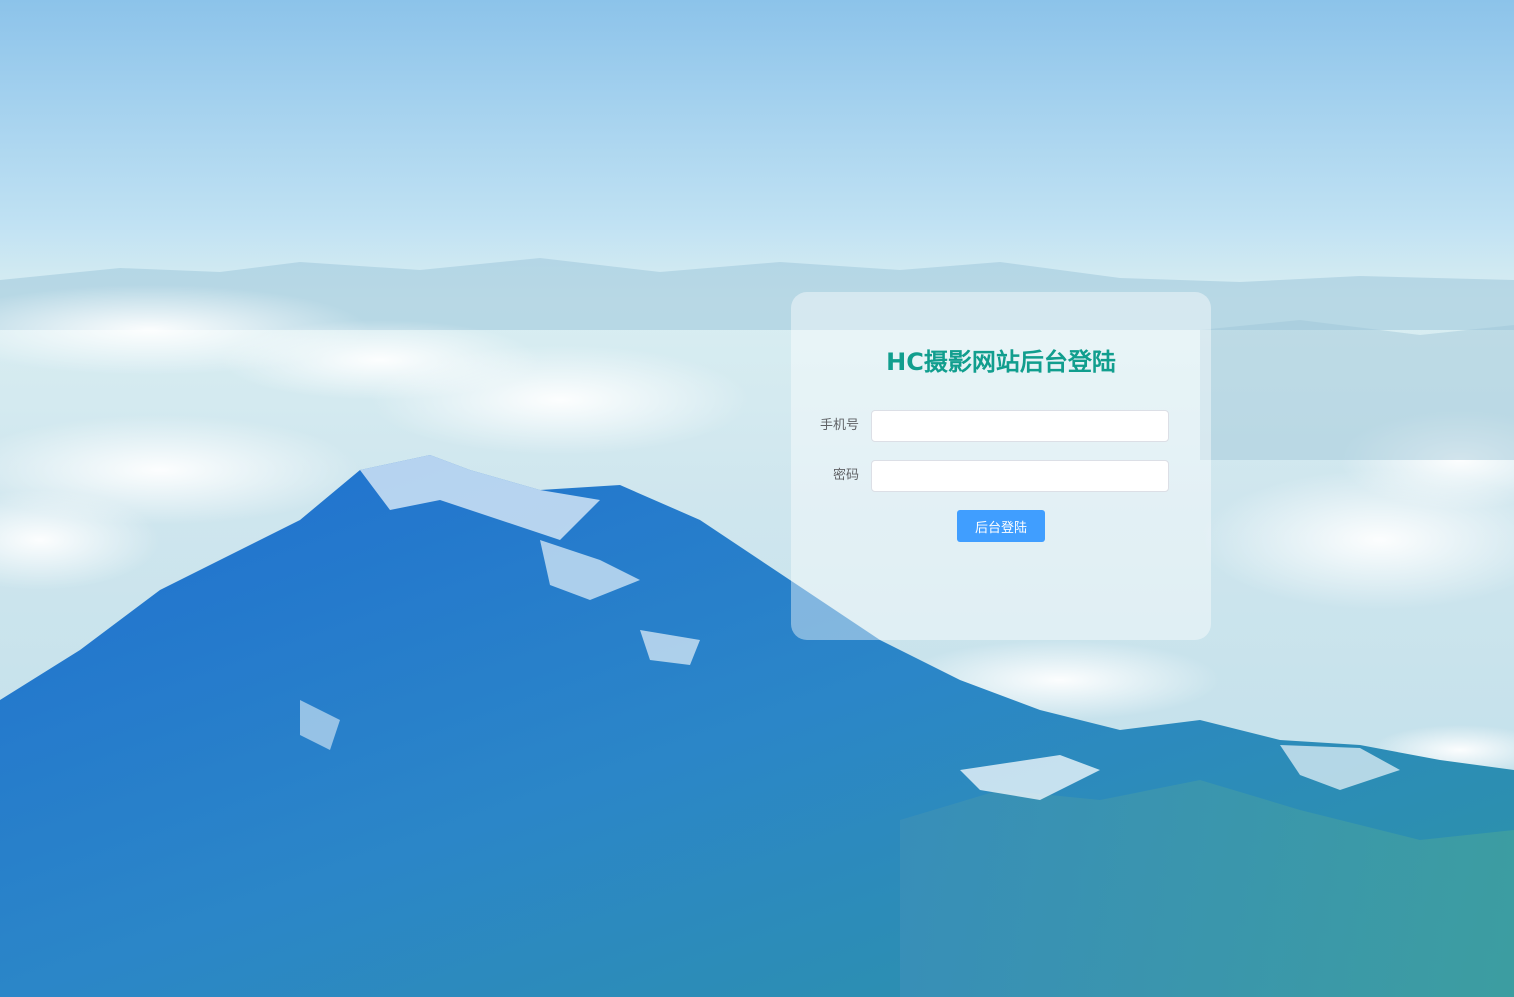 The height and width of the screenshot is (997, 1514). What do you see at coordinates (1001, 526) in the screenshot?
I see `login-button: 后台登陆` at bounding box center [1001, 526].